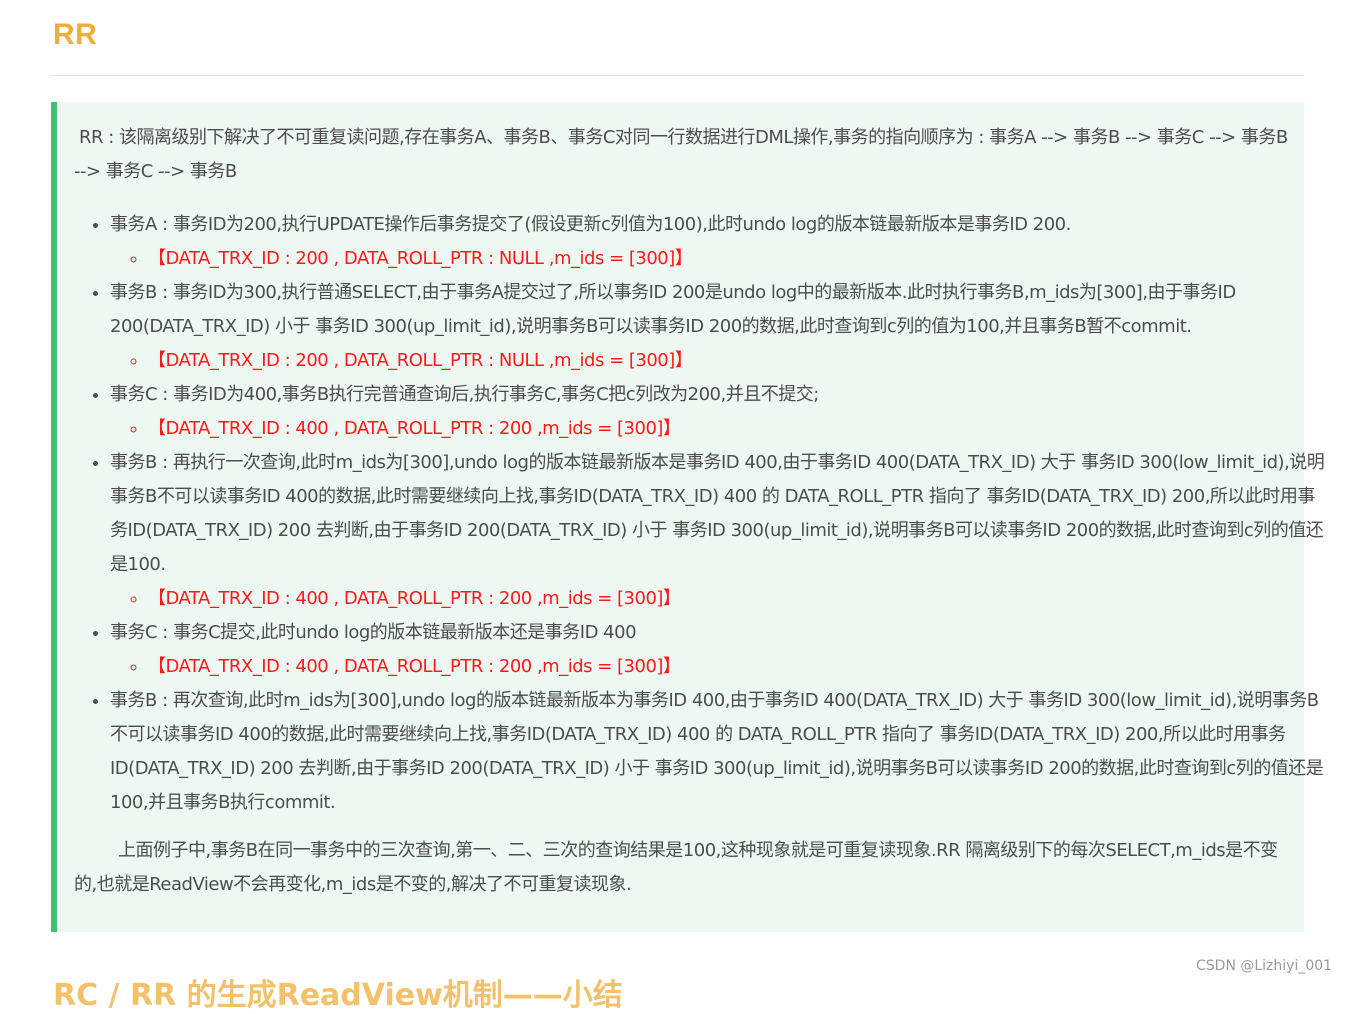 The image size is (1357, 1014). I want to click on section-heading: RR, so click(75, 34).